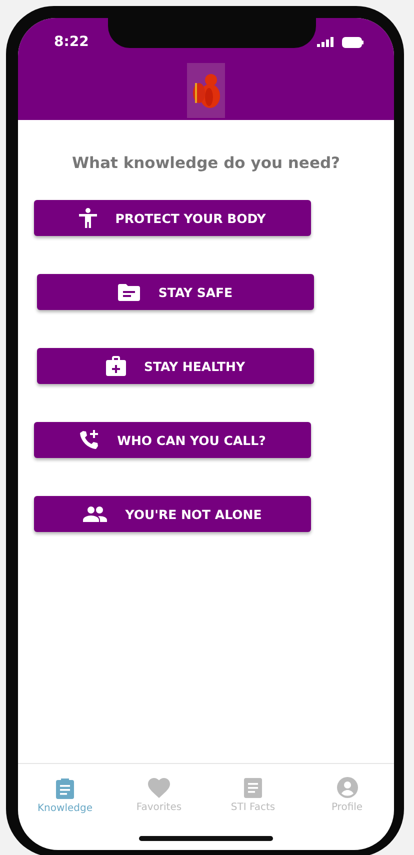 The image size is (414, 855). Describe the element at coordinates (172, 440) in the screenshot. I see `menu-button: WHO CAN YOU CALL?` at that location.